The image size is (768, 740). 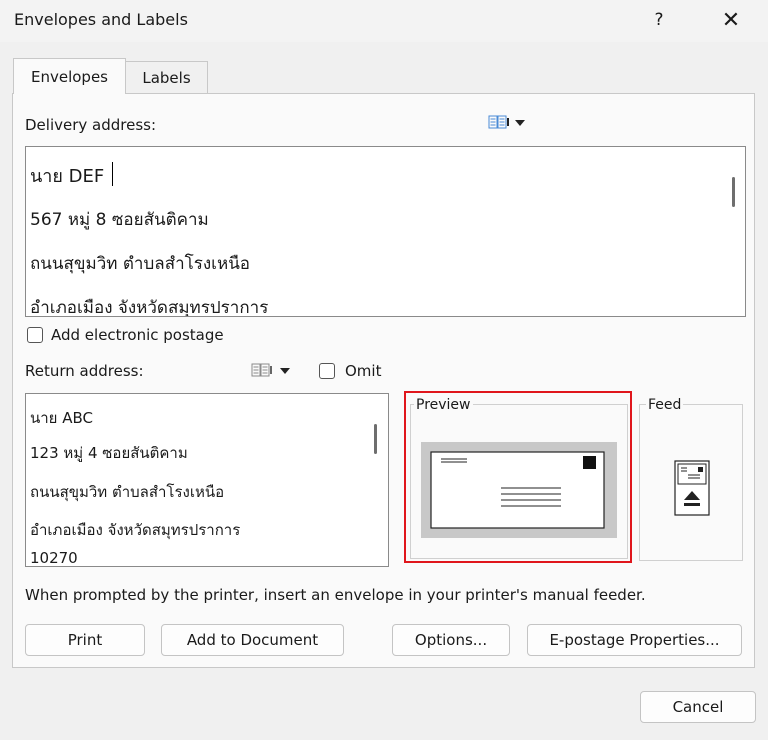 I want to click on cancel-button: Cancel, so click(x=698, y=707).